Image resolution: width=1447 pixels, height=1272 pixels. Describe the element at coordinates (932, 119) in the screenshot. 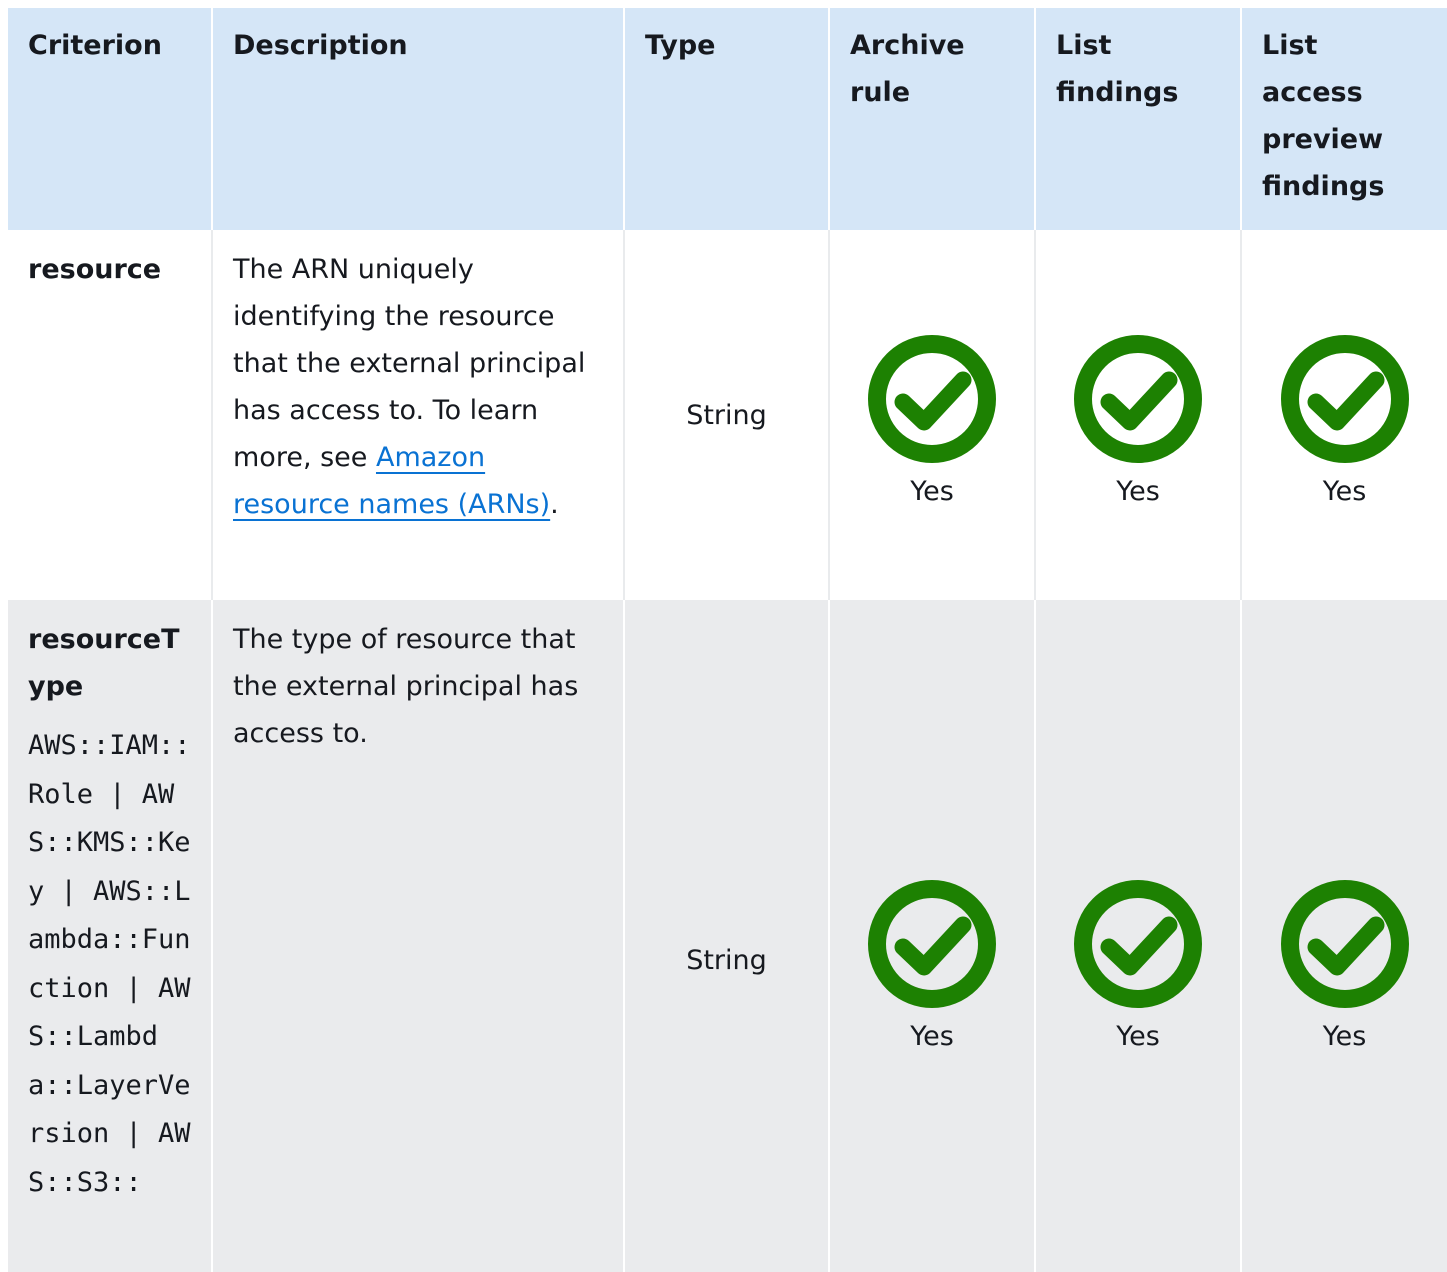

I see `header-archive-rule: Archive rule` at that location.